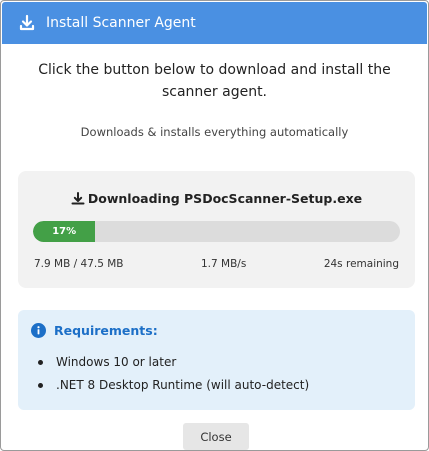 Image resolution: width=429 pixels, height=451 pixels. I want to click on download-speed: 1.7 MB/s, so click(224, 264).